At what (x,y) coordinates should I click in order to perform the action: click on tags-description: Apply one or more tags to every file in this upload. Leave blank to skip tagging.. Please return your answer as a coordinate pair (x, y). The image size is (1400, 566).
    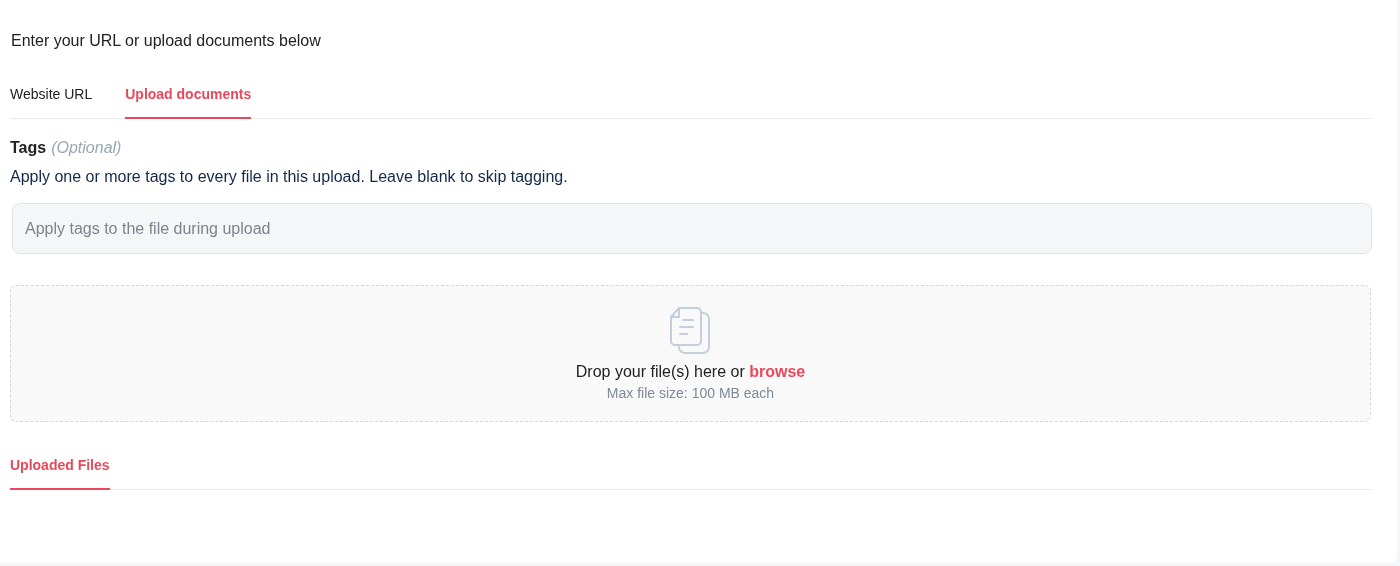
    Looking at the image, I should click on (289, 177).